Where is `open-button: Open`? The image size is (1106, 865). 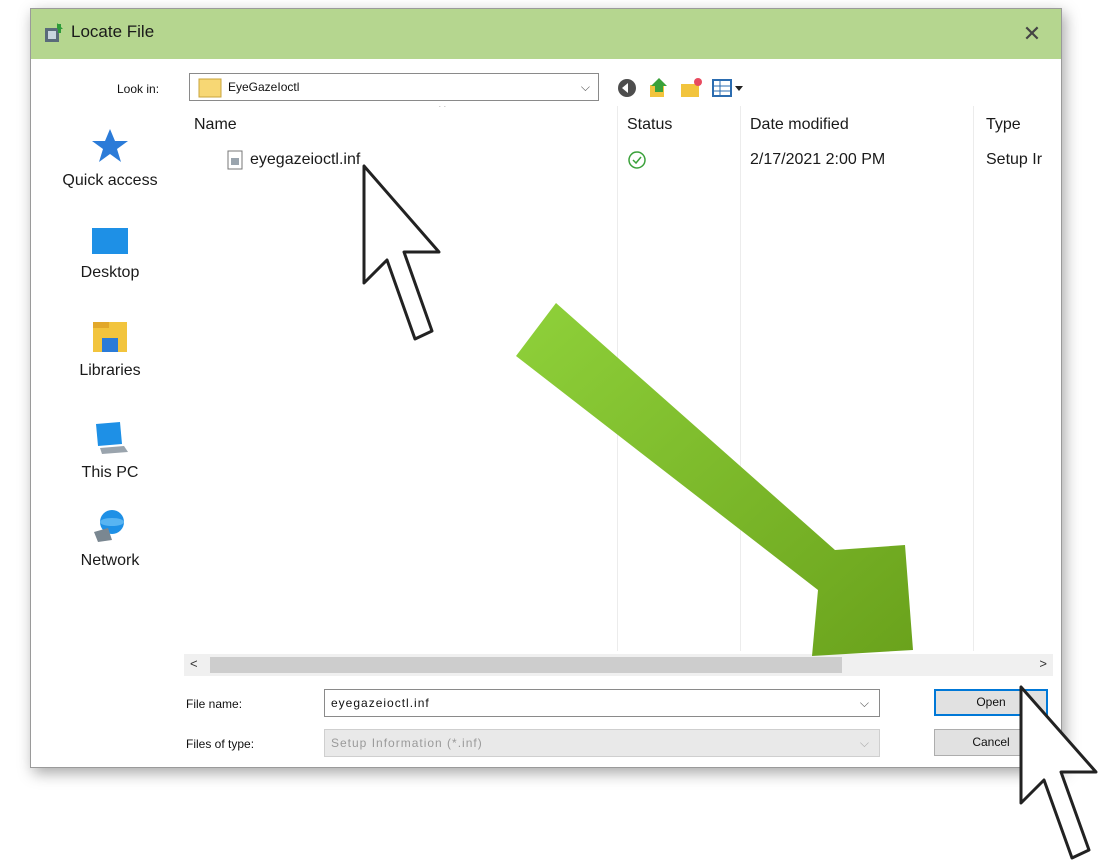 open-button: Open is located at coordinates (991, 702).